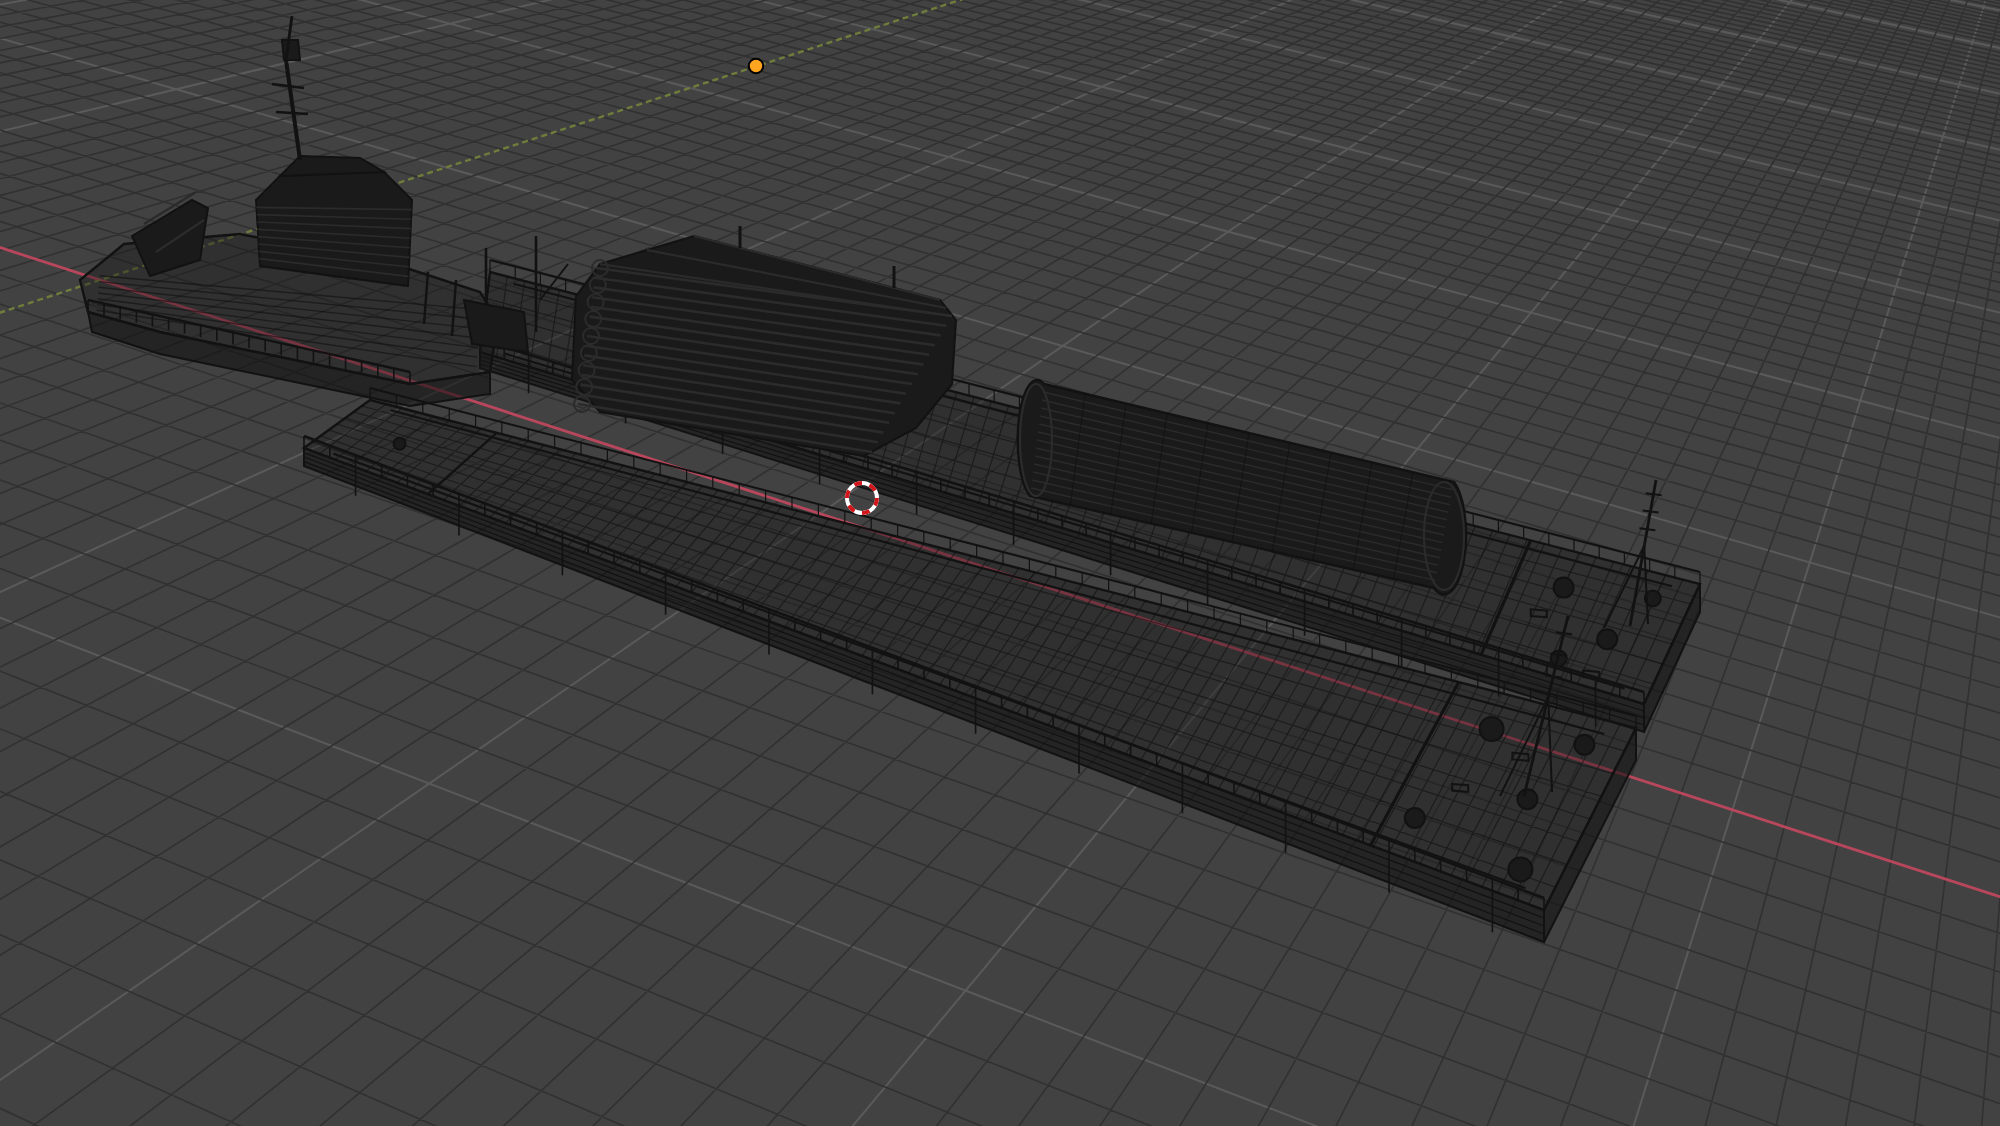 The width and height of the screenshot is (2000, 1126). Describe the element at coordinates (862, 498) in the screenshot. I see `cursor-ring-icon` at that location.